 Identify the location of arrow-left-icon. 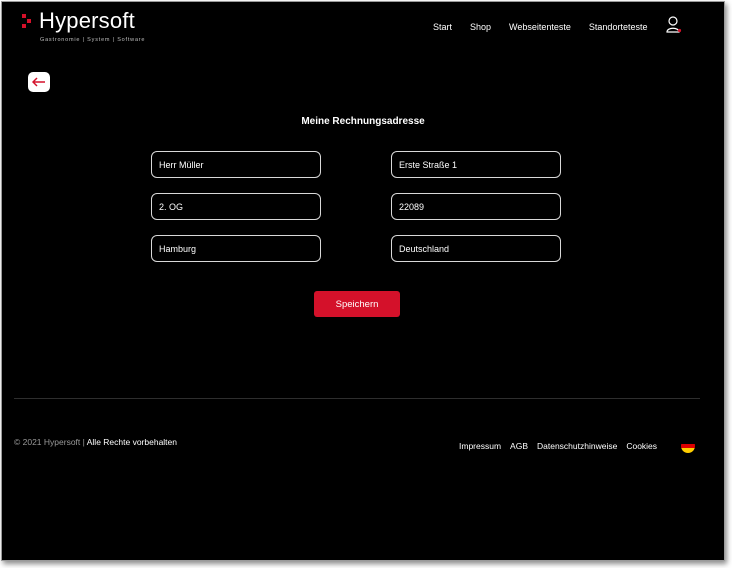
(38, 82).